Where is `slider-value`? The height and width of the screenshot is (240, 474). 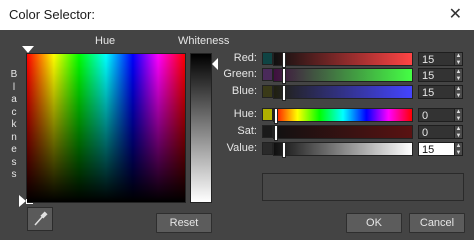
slider-value is located at coordinates (343, 150).